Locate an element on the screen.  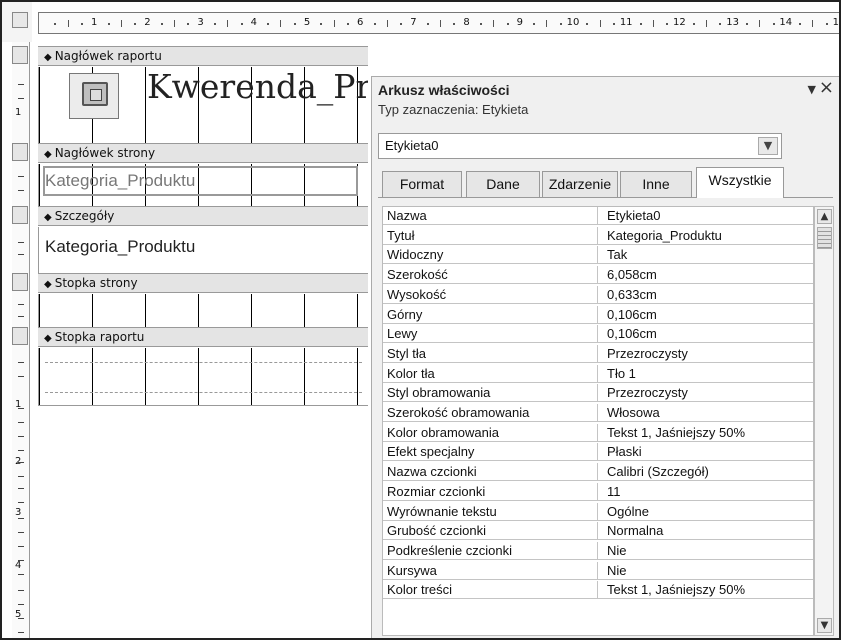
property-value: Etykieta0 is located at coordinates (708, 215).